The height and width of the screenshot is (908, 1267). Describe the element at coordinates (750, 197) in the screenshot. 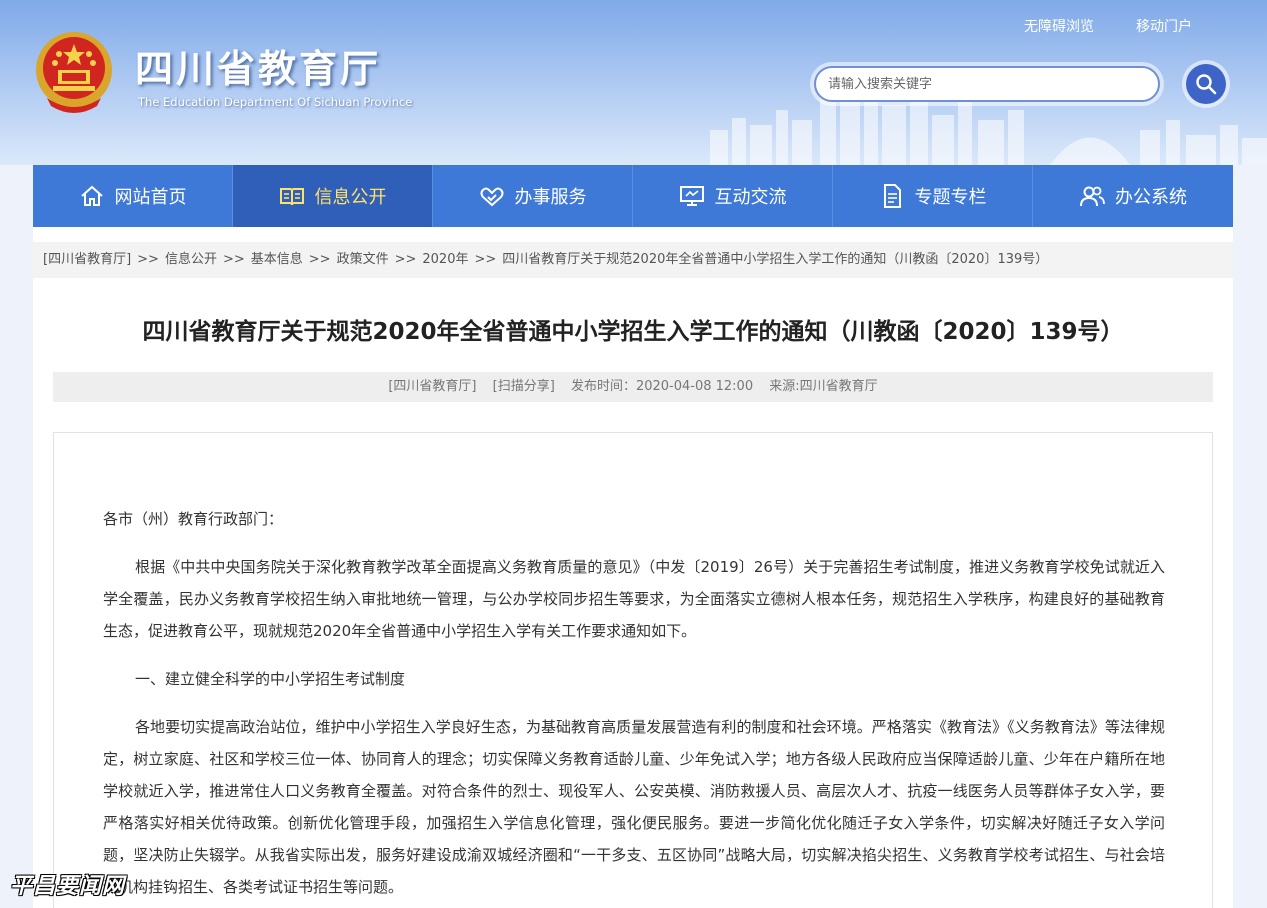

I see `nav-label: 互动交流` at that location.